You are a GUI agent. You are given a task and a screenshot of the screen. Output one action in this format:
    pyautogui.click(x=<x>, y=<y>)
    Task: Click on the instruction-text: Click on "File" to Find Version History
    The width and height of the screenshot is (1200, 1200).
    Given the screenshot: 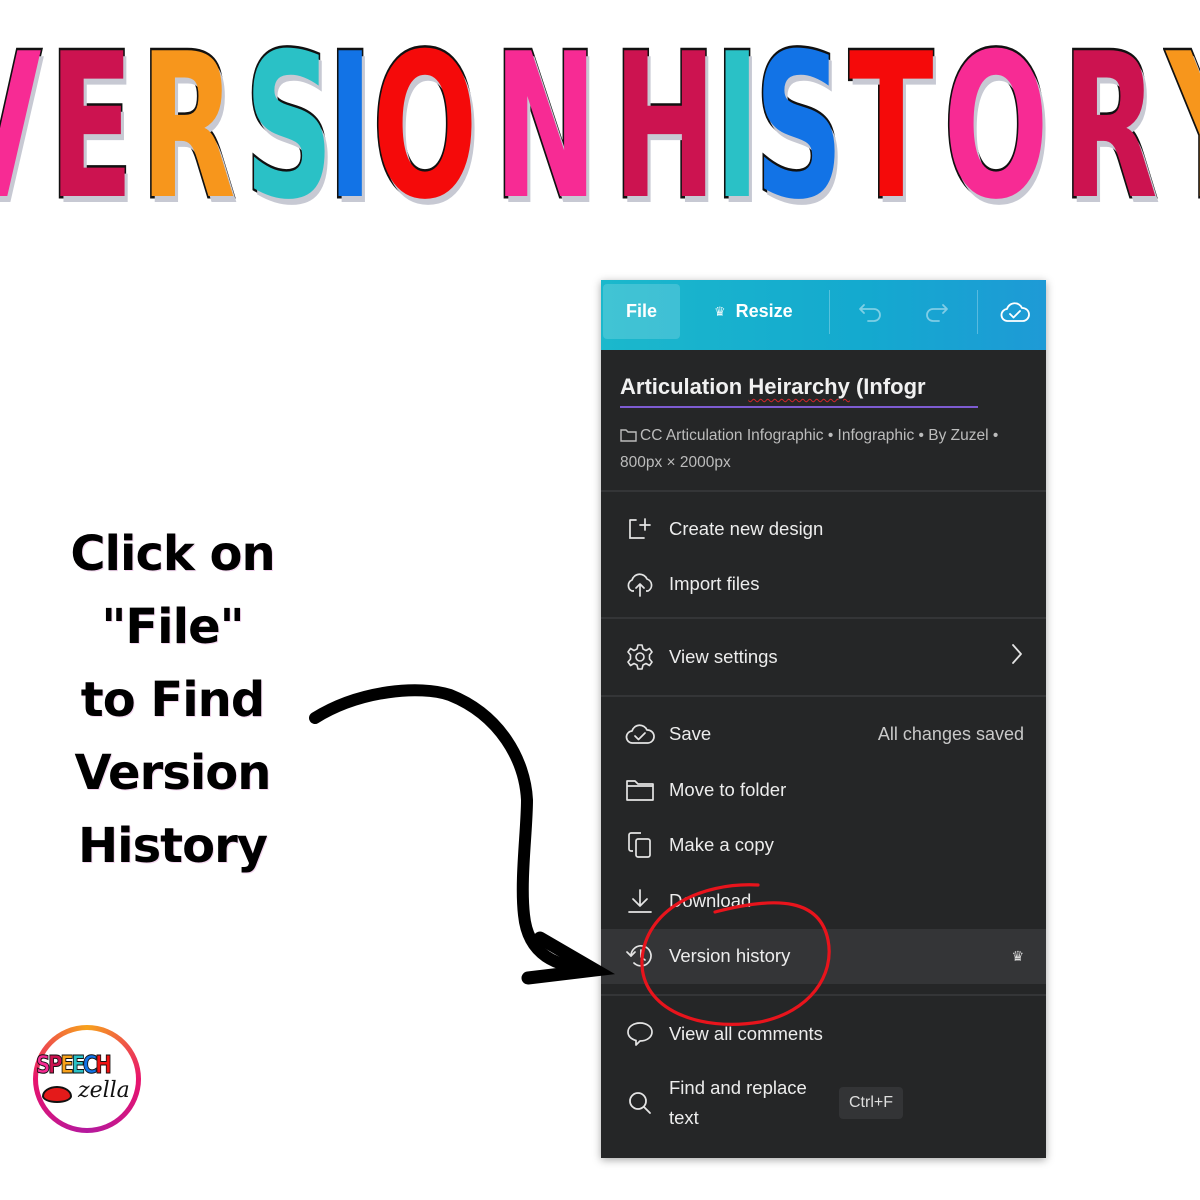 What is the action you would take?
    pyautogui.click(x=172, y=700)
    